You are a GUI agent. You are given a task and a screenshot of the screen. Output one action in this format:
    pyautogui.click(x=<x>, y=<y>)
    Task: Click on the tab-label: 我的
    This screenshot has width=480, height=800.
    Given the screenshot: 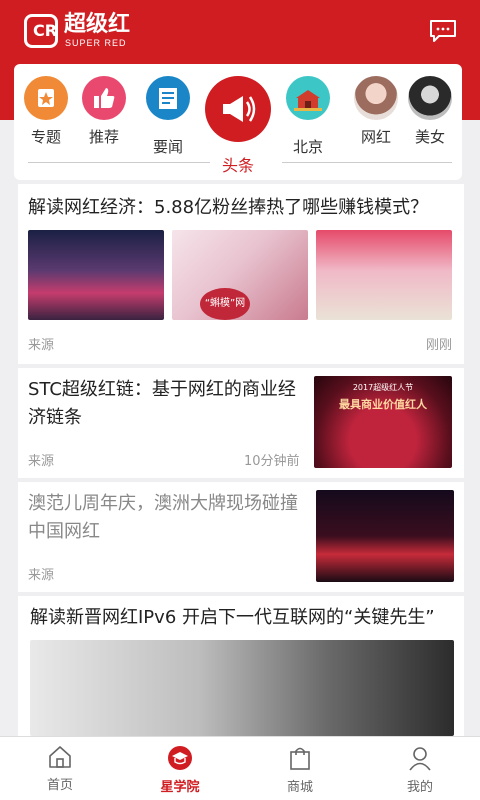 What is the action you would take?
    pyautogui.click(x=419, y=787)
    